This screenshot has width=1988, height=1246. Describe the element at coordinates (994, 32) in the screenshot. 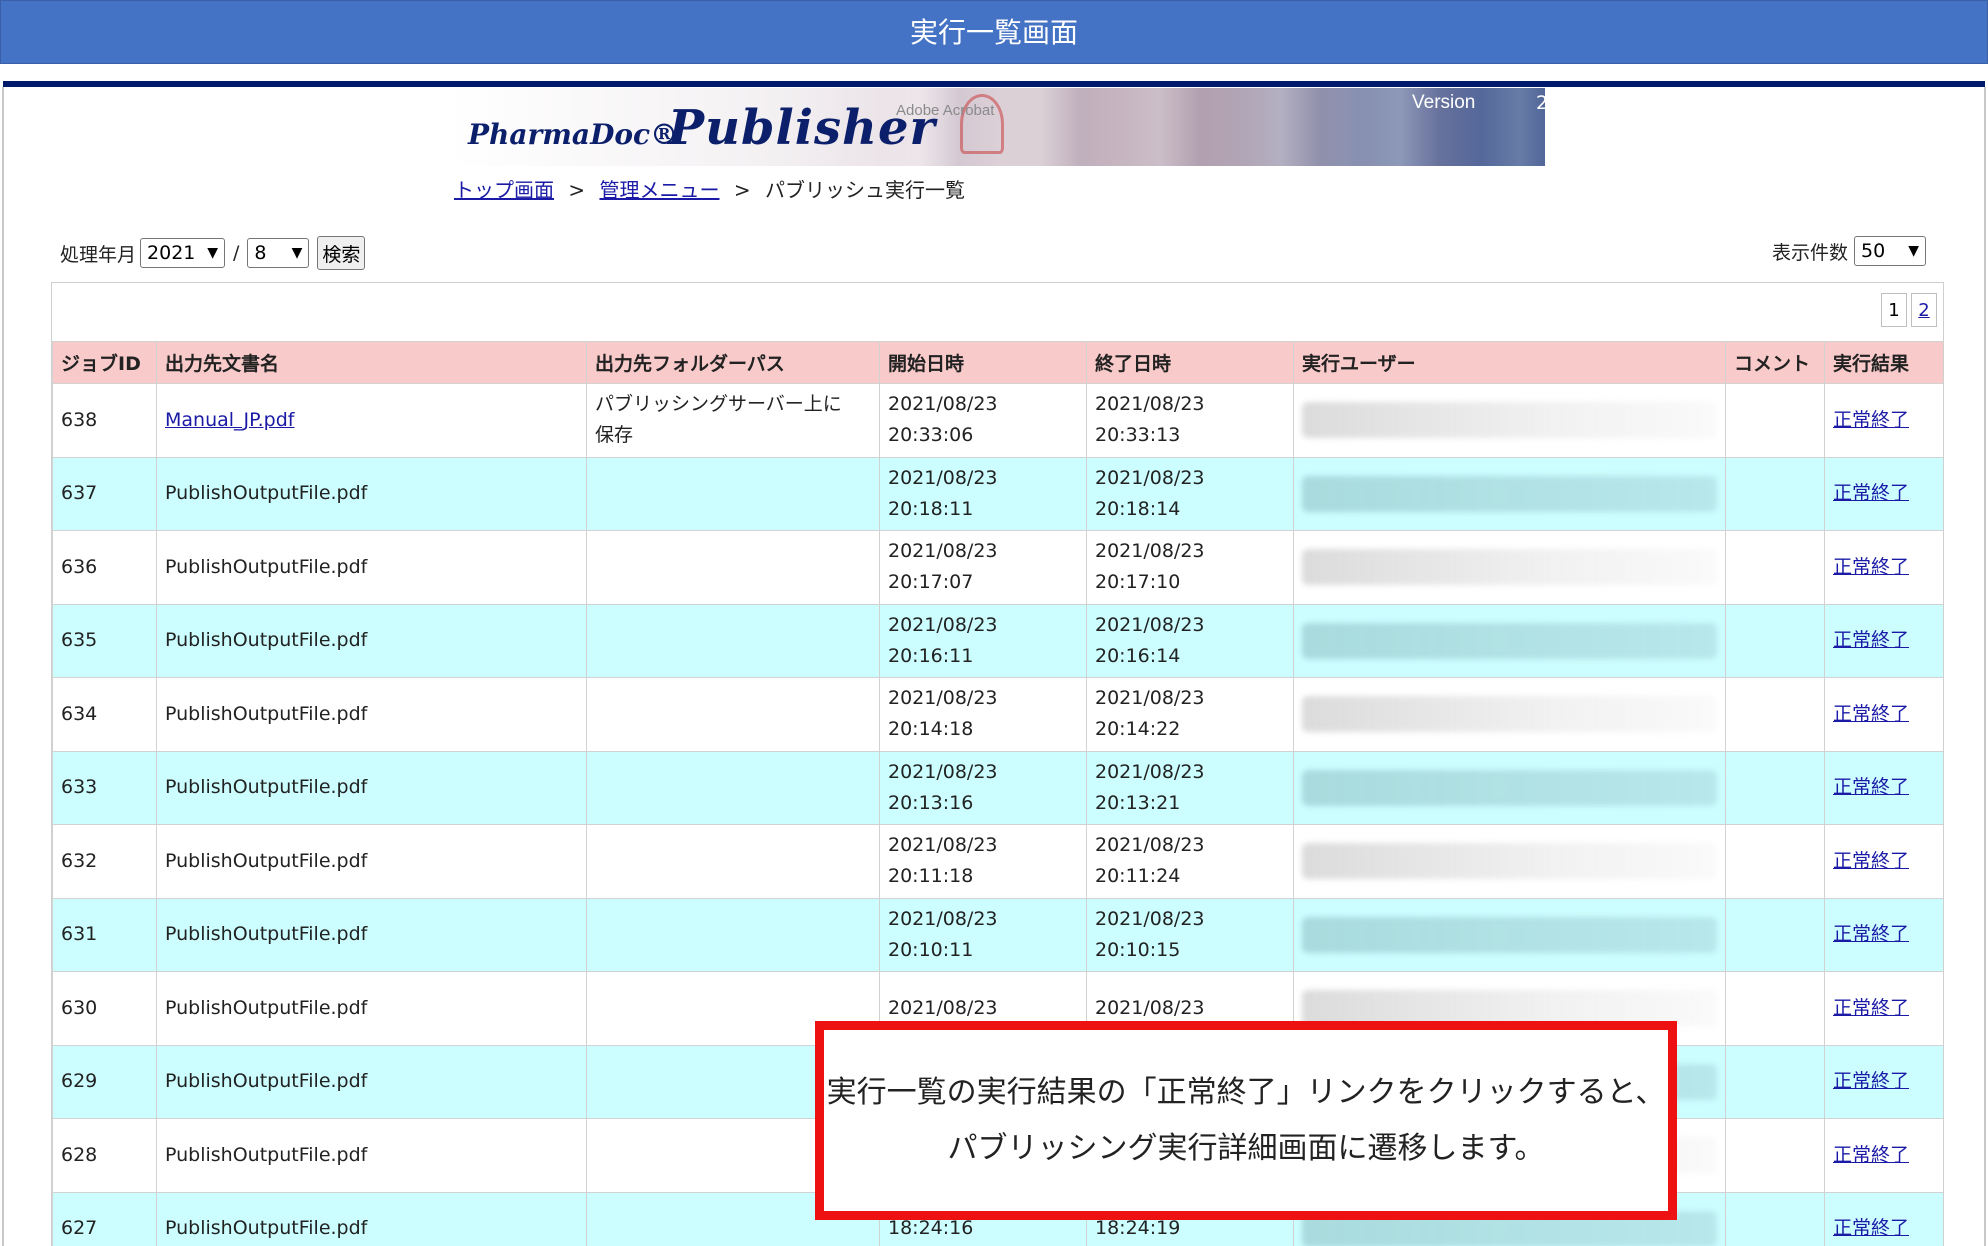

I see `window-title: 実行一覧画面` at that location.